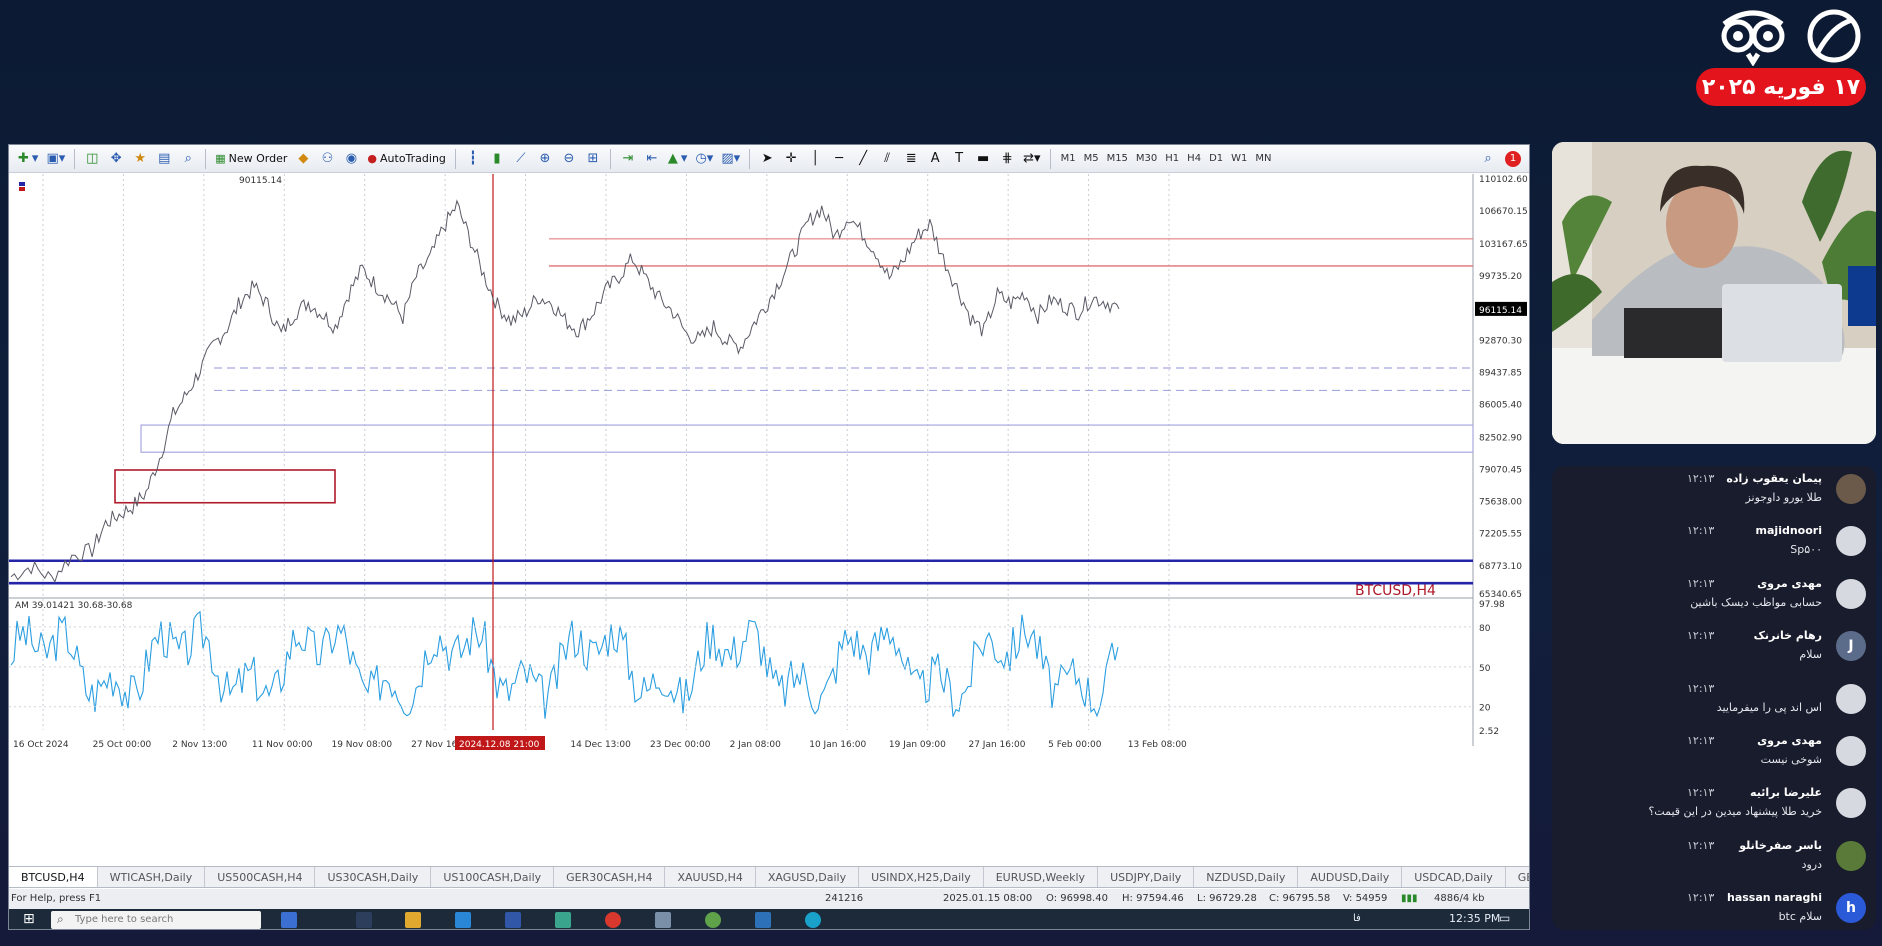  What do you see at coordinates (140, 159) in the screenshot?
I see `navigator-icon: ★` at bounding box center [140, 159].